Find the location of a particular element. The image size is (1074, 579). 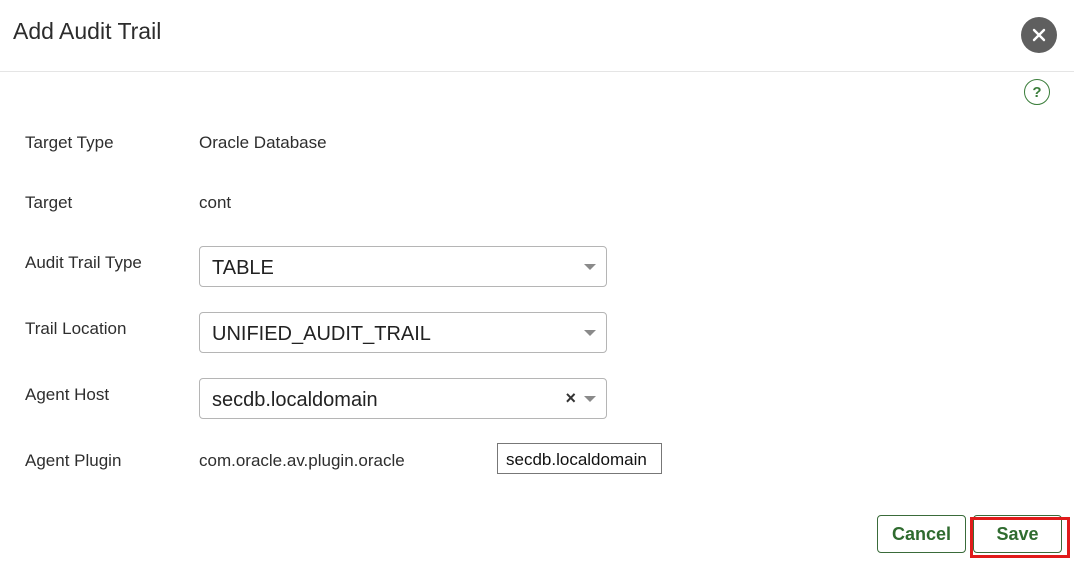

help-button: ? is located at coordinates (1037, 92).